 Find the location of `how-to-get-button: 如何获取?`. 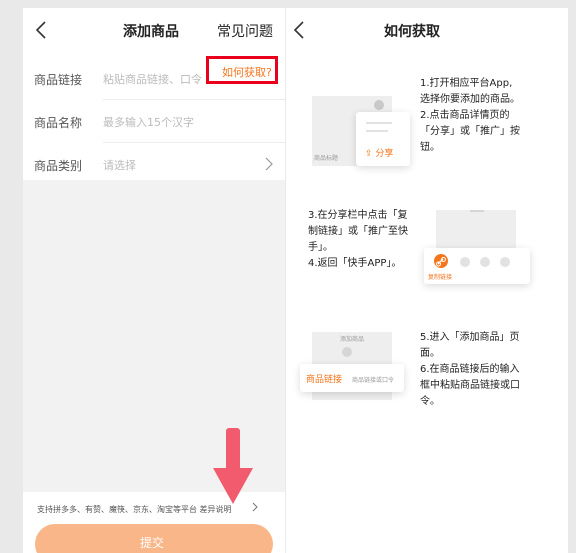

how-to-get-button: 如何获取? is located at coordinates (242, 70).